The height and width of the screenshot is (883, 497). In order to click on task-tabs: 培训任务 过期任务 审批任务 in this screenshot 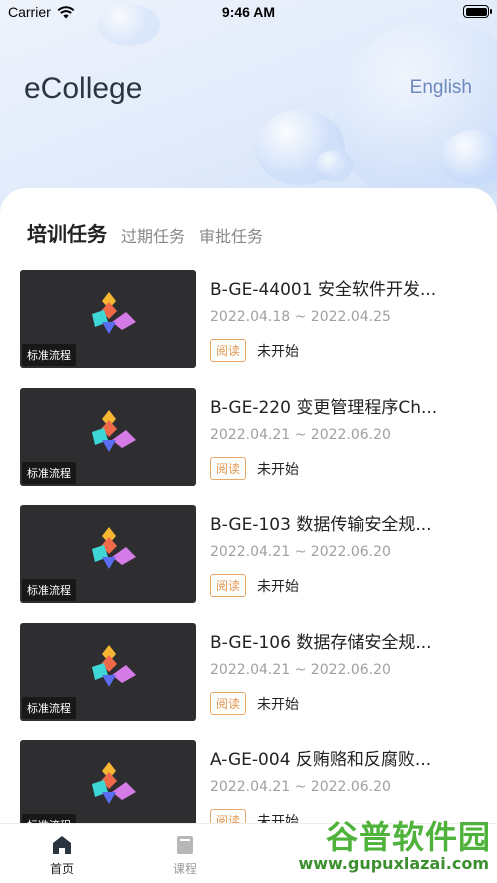, I will do `click(145, 232)`.